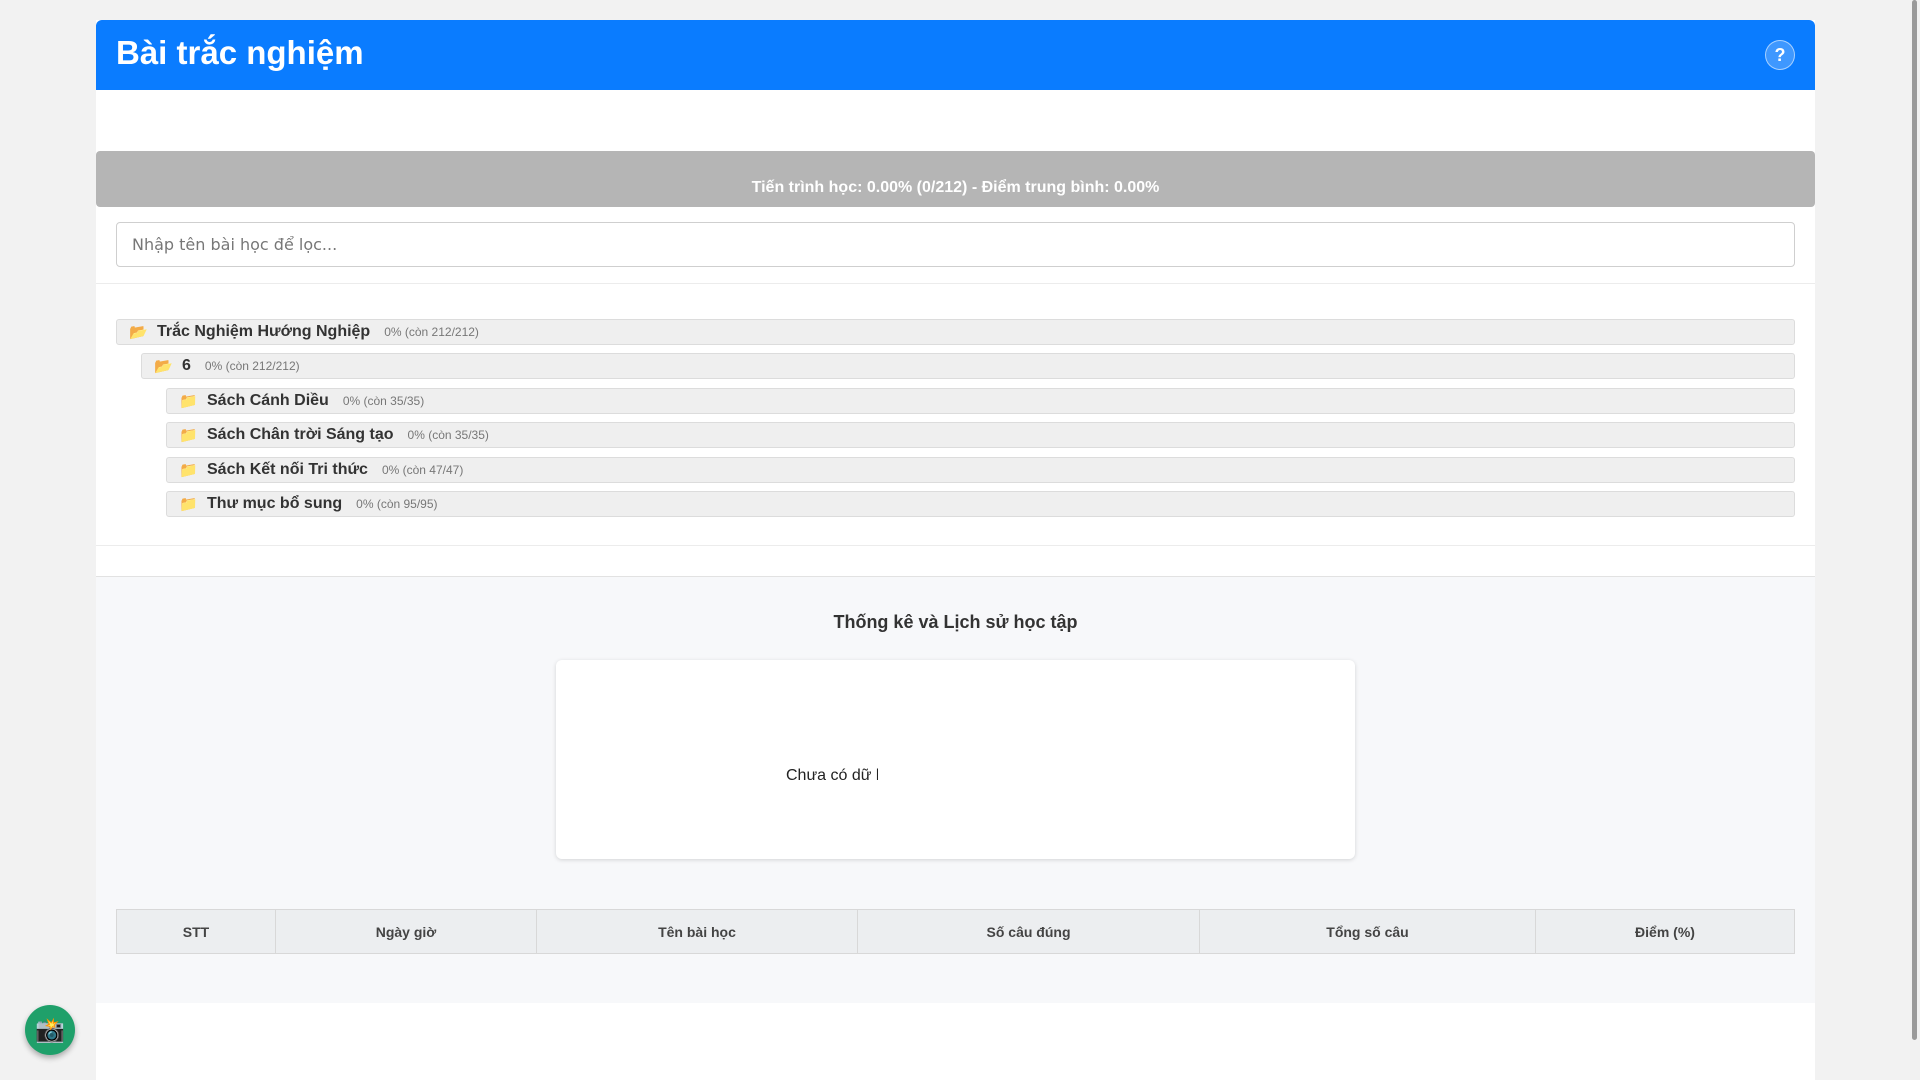 This screenshot has height=1080, width=1920. What do you see at coordinates (955, 759) in the screenshot?
I see `chart-card: Chưa có dữ liệu` at bounding box center [955, 759].